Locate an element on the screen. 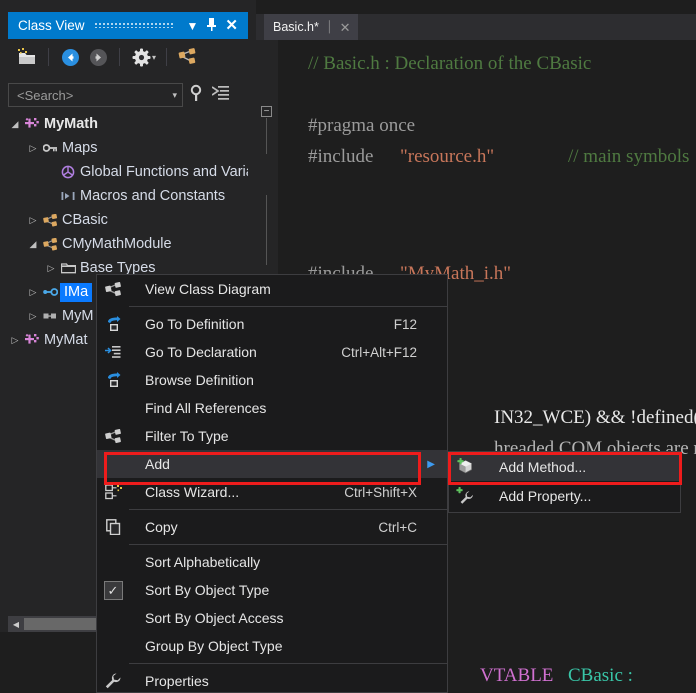 The height and width of the screenshot is (693, 696). tree-item-label: IMa is located at coordinates (76, 292).